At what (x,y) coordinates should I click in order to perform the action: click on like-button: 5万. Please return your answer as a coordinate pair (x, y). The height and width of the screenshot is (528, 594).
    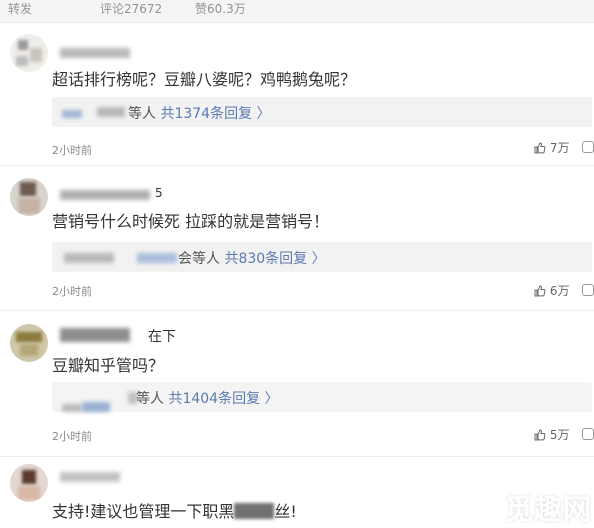
    Looking at the image, I should click on (551, 434).